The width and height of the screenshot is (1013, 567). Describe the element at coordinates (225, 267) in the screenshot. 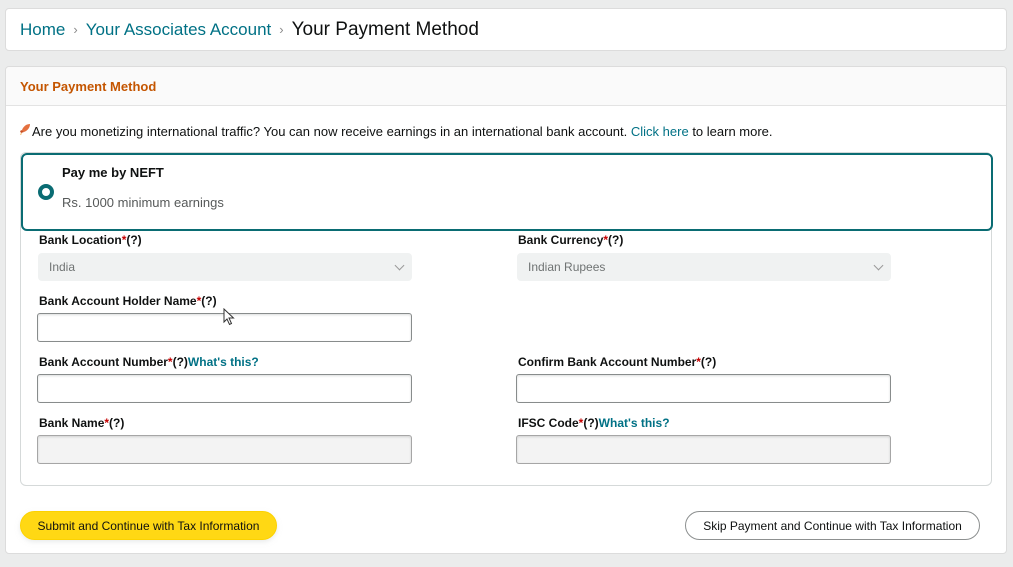

I see `bank-location-select: India` at that location.